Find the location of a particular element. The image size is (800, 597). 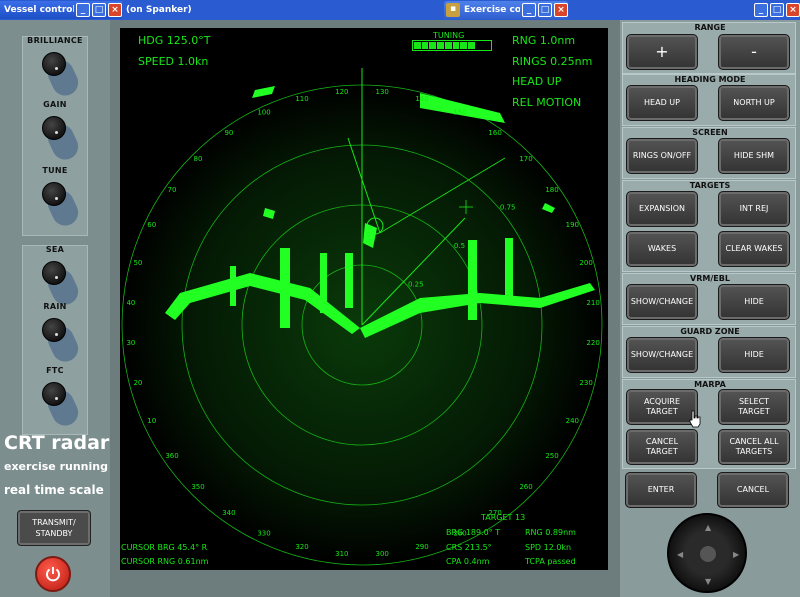

standby-label: STANDBY is located at coordinates (54, 533).